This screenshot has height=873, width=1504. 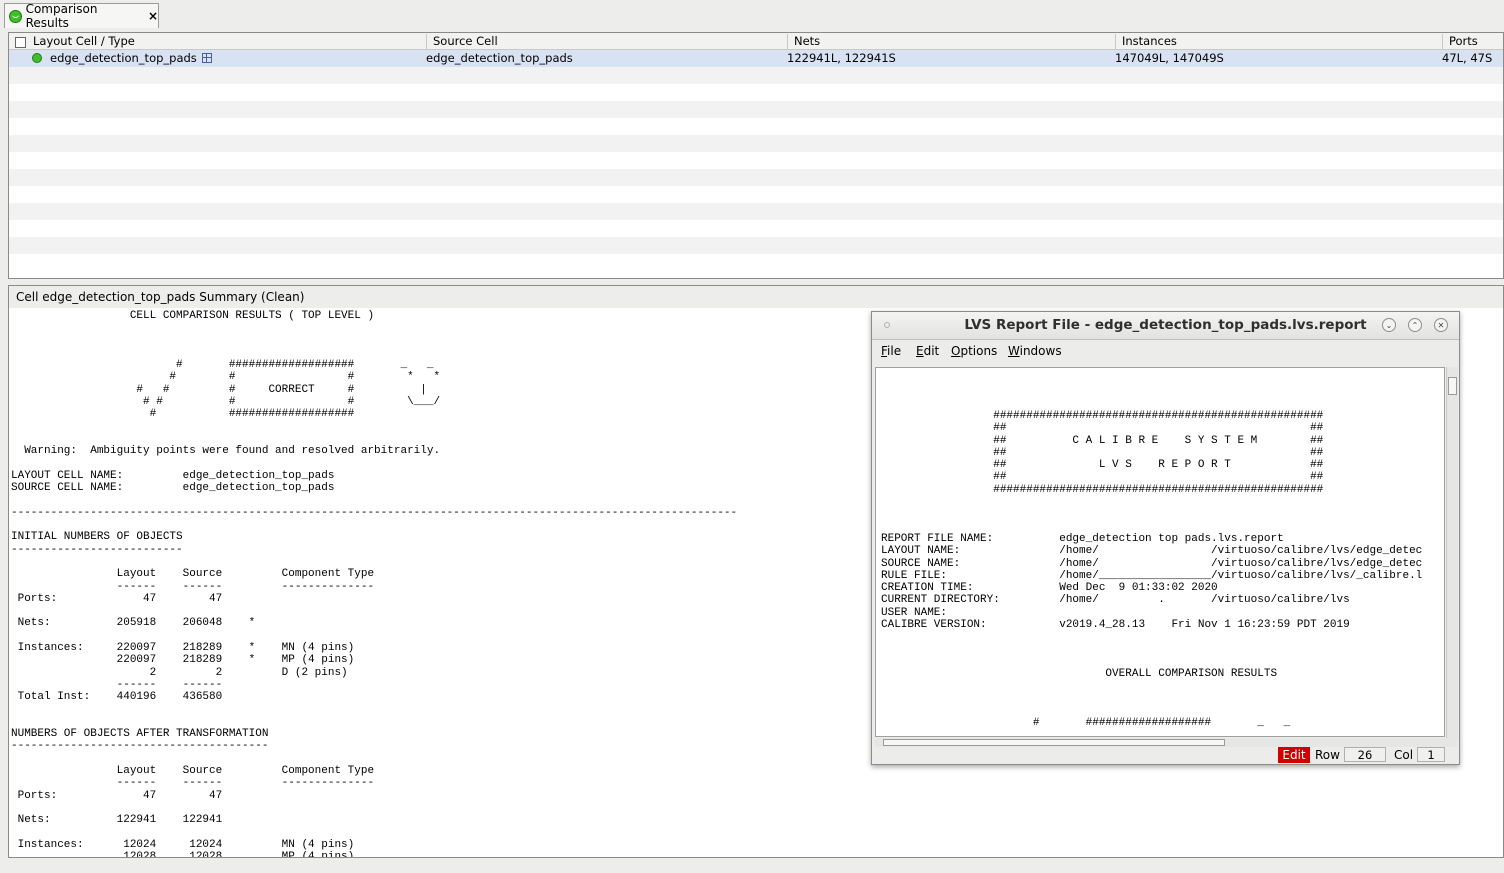 I want to click on window-statusbar: Edit Row 26 Col 1, so click(x=1165, y=755).